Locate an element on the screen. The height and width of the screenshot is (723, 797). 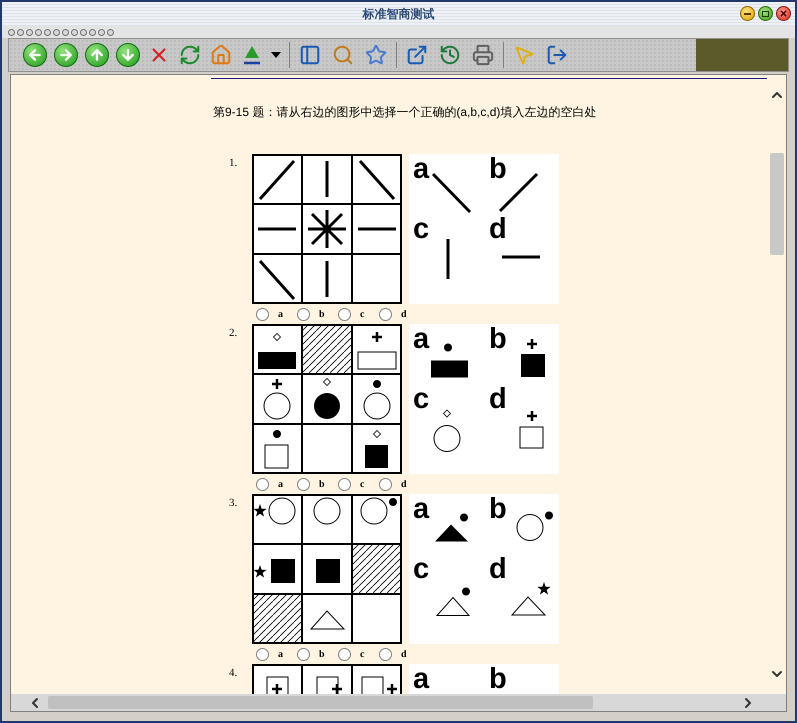
search-icon is located at coordinates (343, 55).